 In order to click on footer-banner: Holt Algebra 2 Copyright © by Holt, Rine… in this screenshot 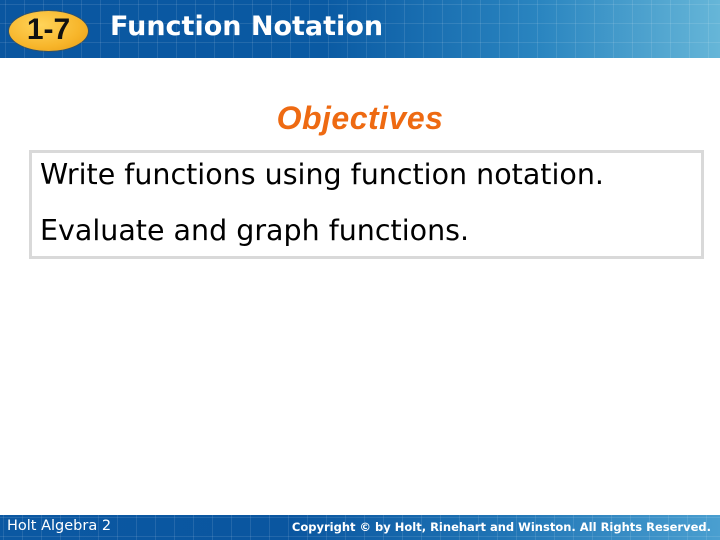, I will do `click(360, 527)`.